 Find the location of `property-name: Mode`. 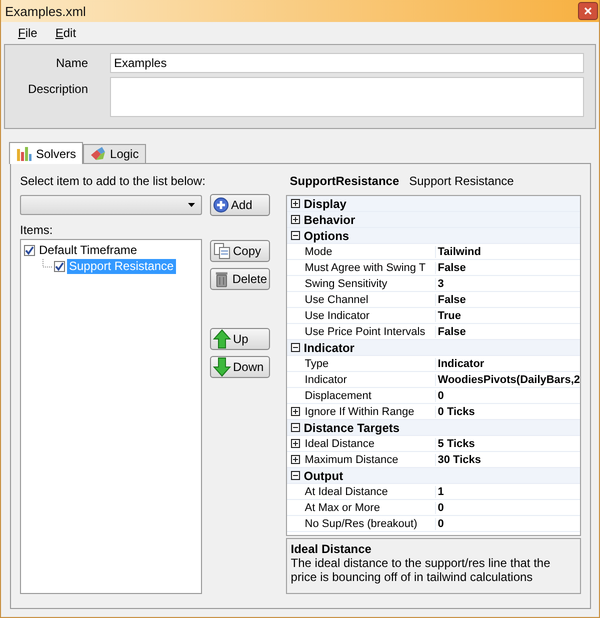

property-name: Mode is located at coordinates (369, 252).